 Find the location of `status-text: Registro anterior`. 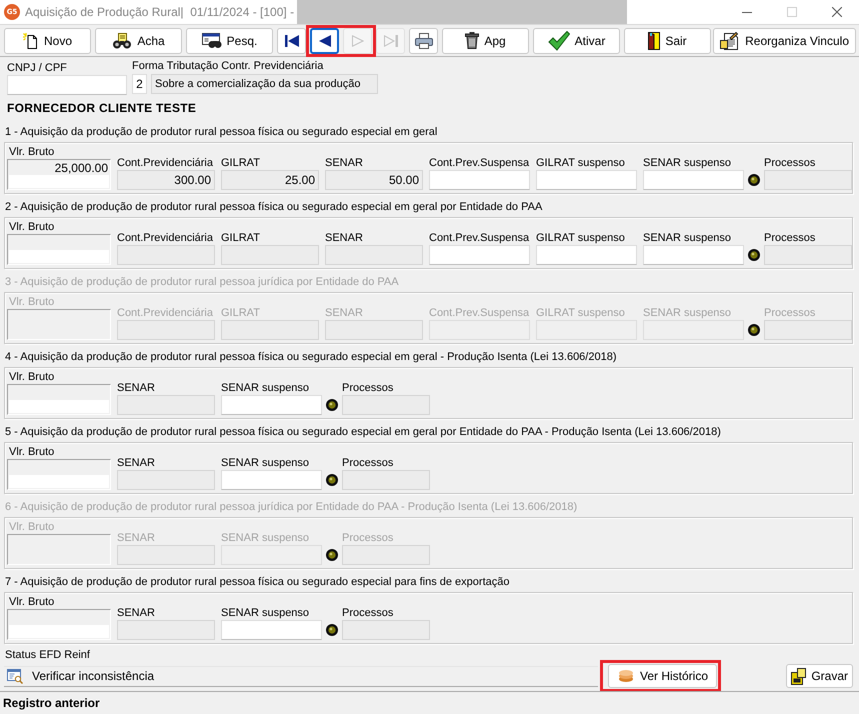

status-text: Registro anterior is located at coordinates (51, 703).